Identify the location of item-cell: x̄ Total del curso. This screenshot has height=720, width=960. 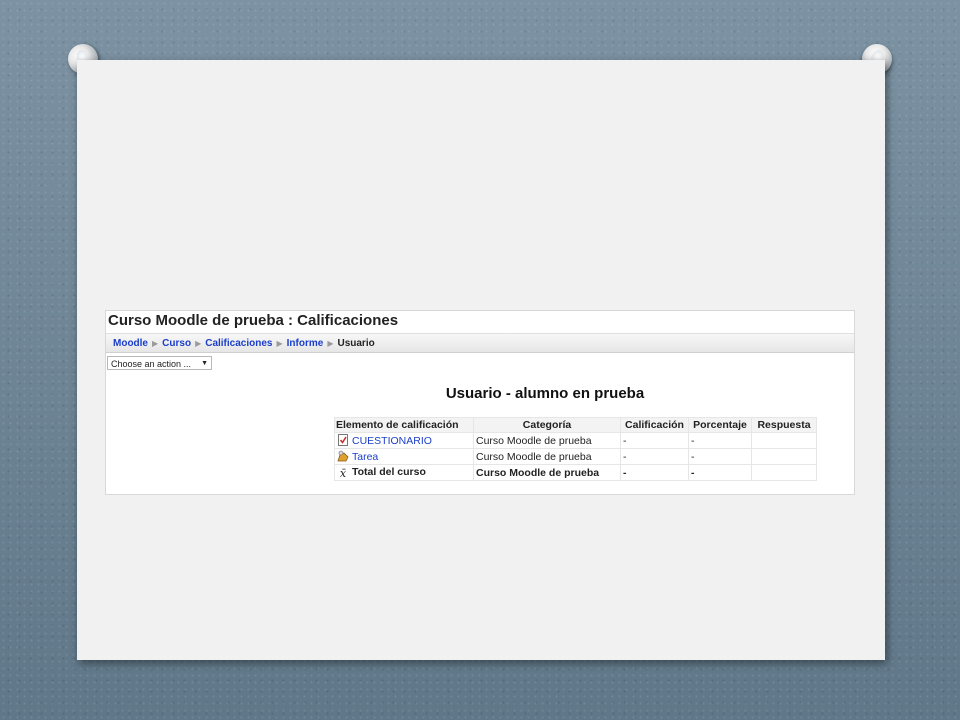
(404, 472).